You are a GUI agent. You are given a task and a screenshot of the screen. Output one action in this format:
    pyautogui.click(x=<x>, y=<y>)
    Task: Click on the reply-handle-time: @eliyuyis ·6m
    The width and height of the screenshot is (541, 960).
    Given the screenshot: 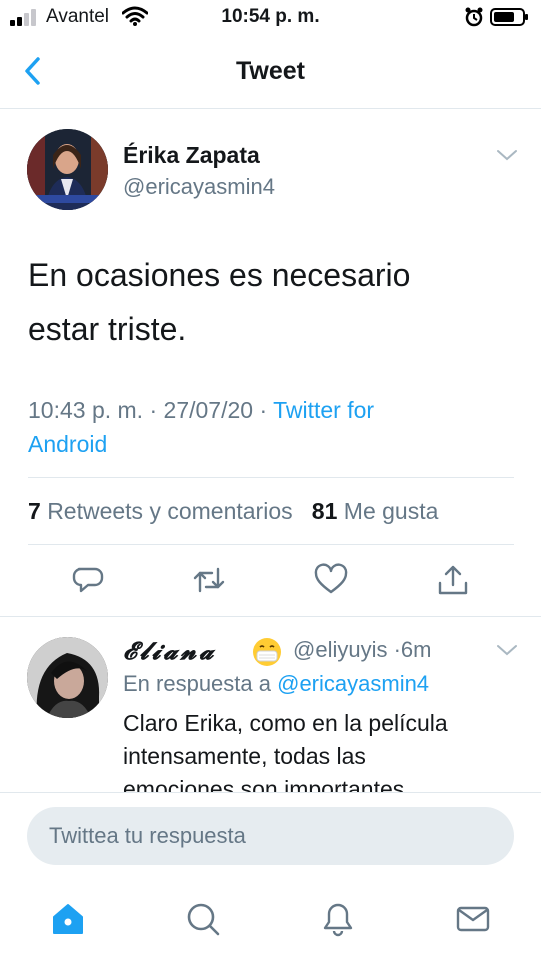 What is the action you would take?
    pyautogui.click(x=362, y=649)
    